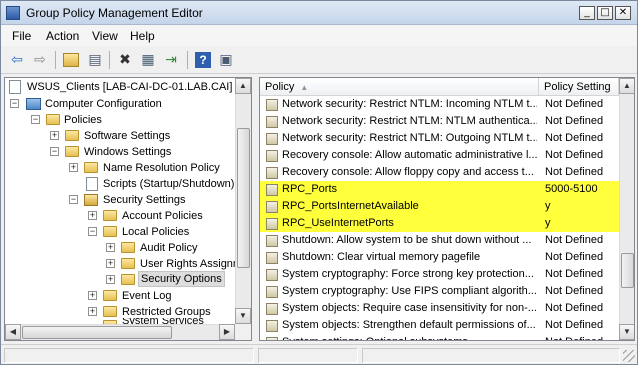  Describe the element at coordinates (171, 60) in the screenshot. I see `export-icon: ⇥` at that location.